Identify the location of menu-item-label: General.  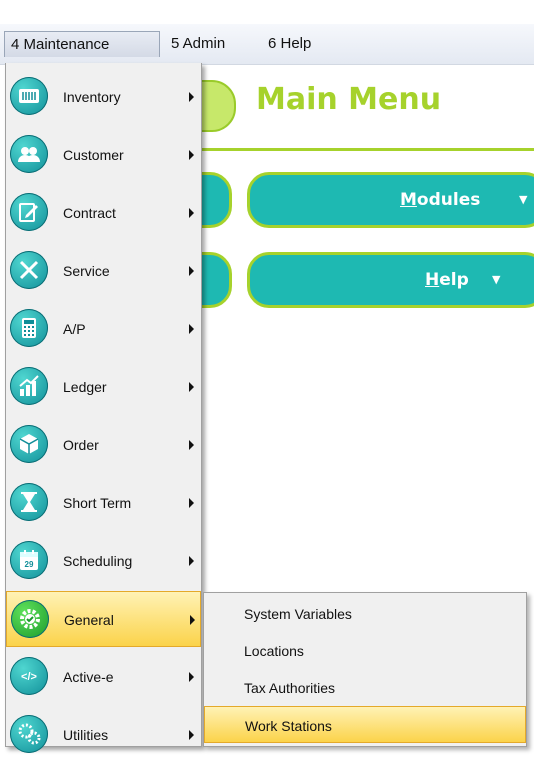
(89, 620).